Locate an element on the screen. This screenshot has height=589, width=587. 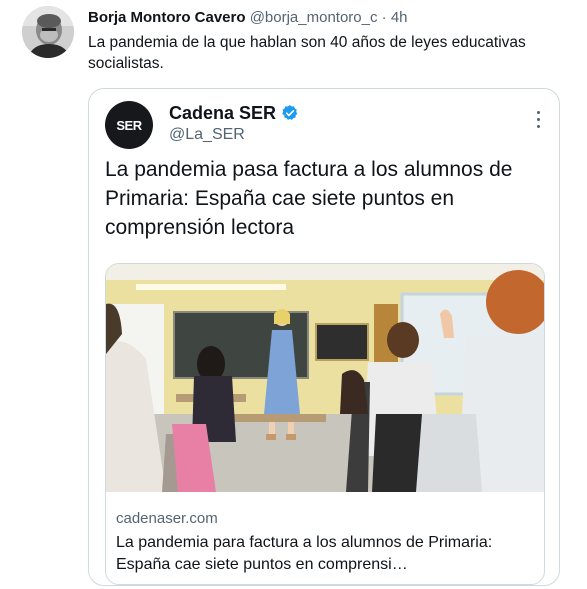
cadena-ser-logo: SER is located at coordinates (129, 125).